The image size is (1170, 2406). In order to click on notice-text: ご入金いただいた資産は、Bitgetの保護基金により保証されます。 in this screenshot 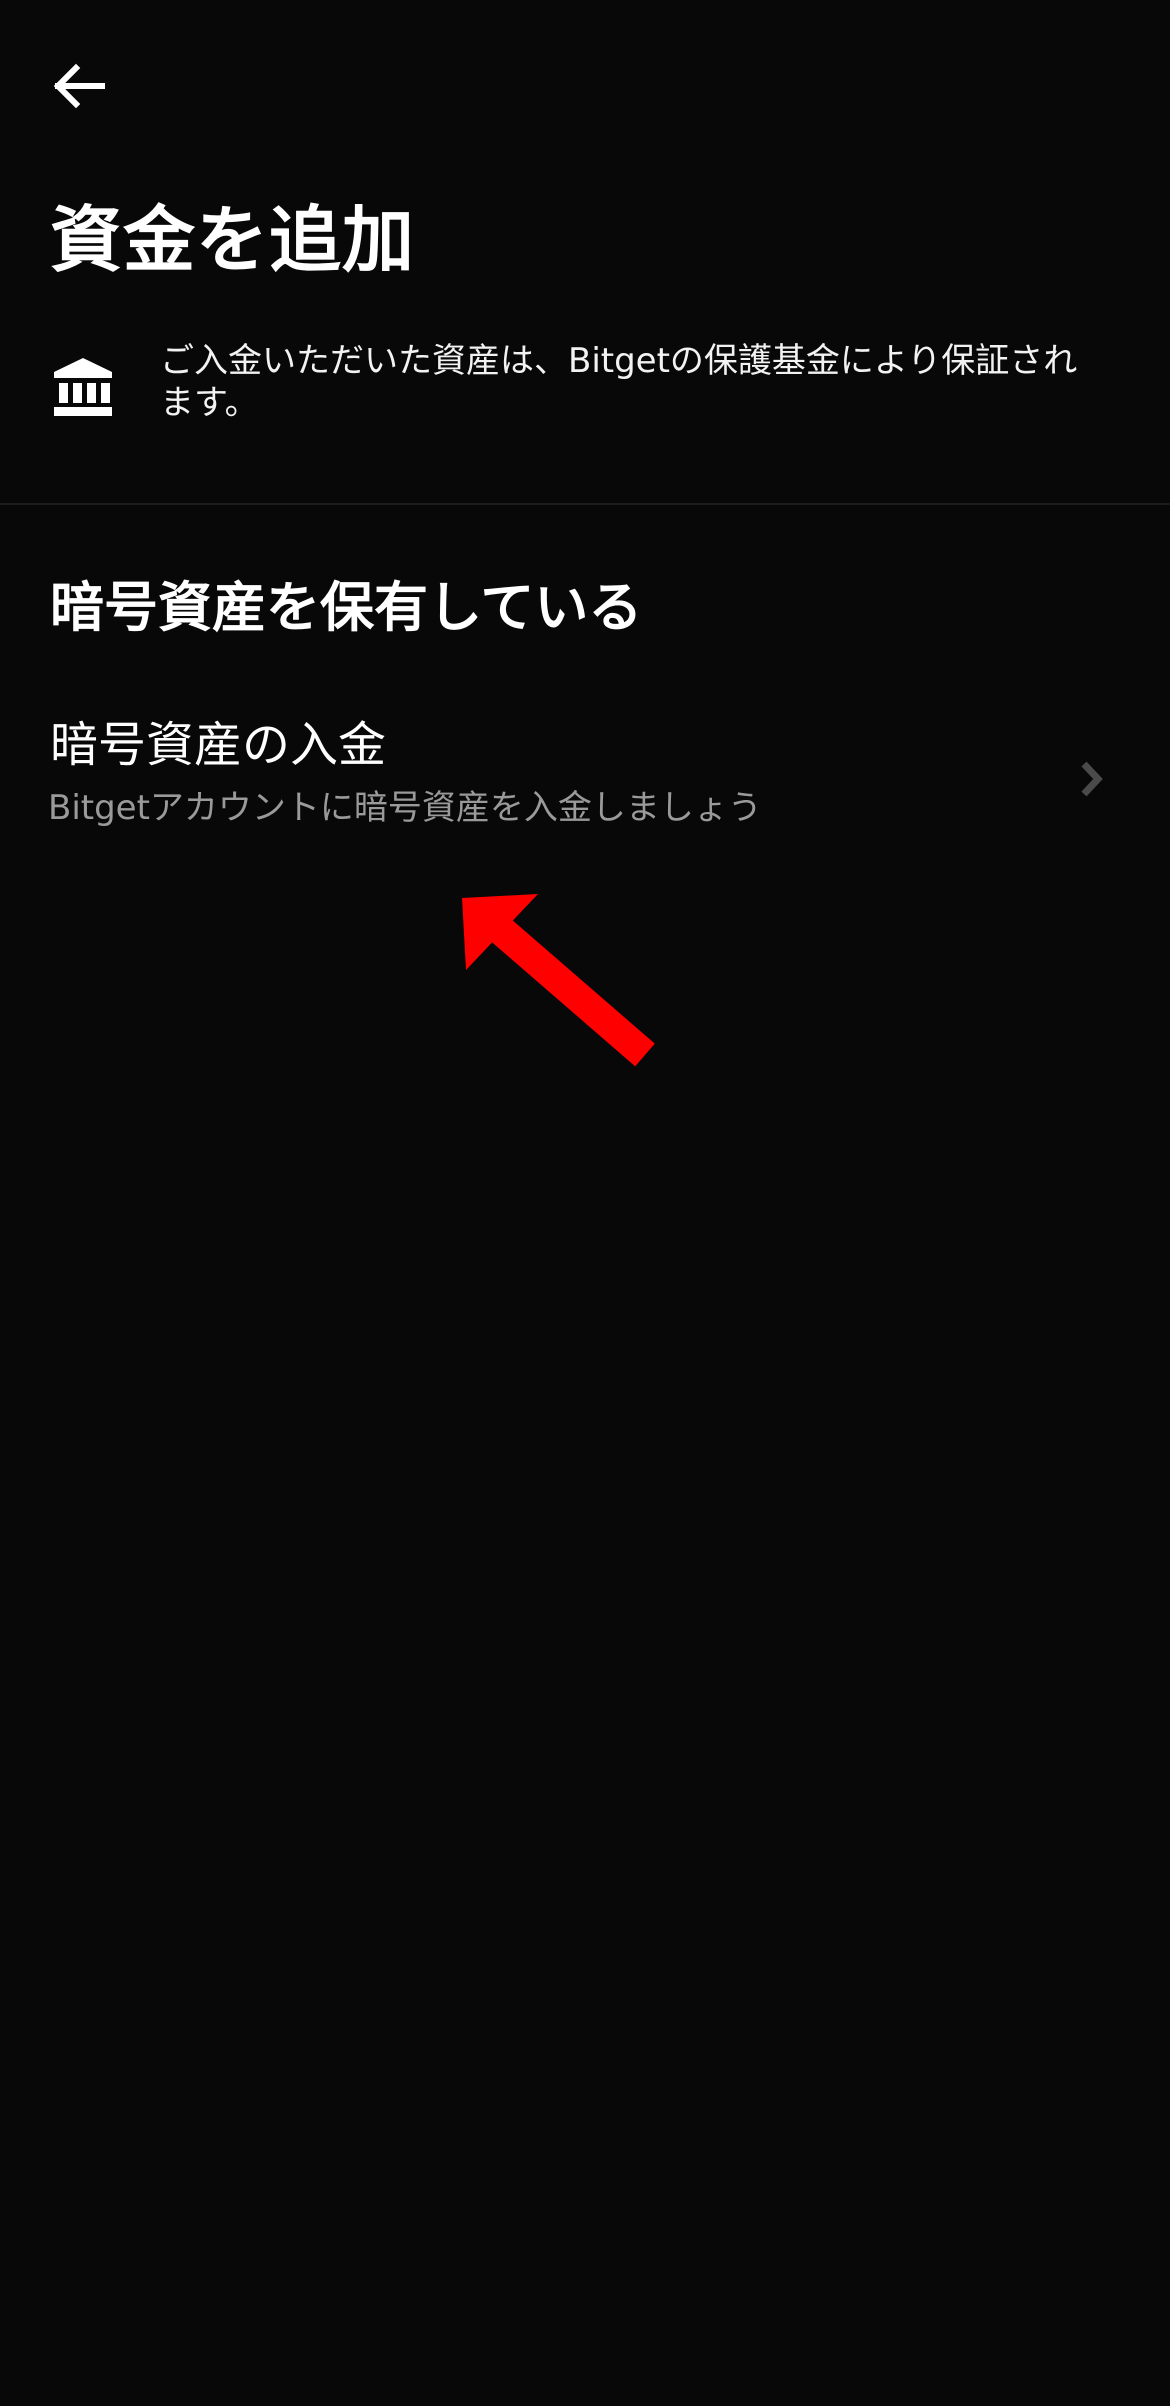, I will do `click(619, 382)`.